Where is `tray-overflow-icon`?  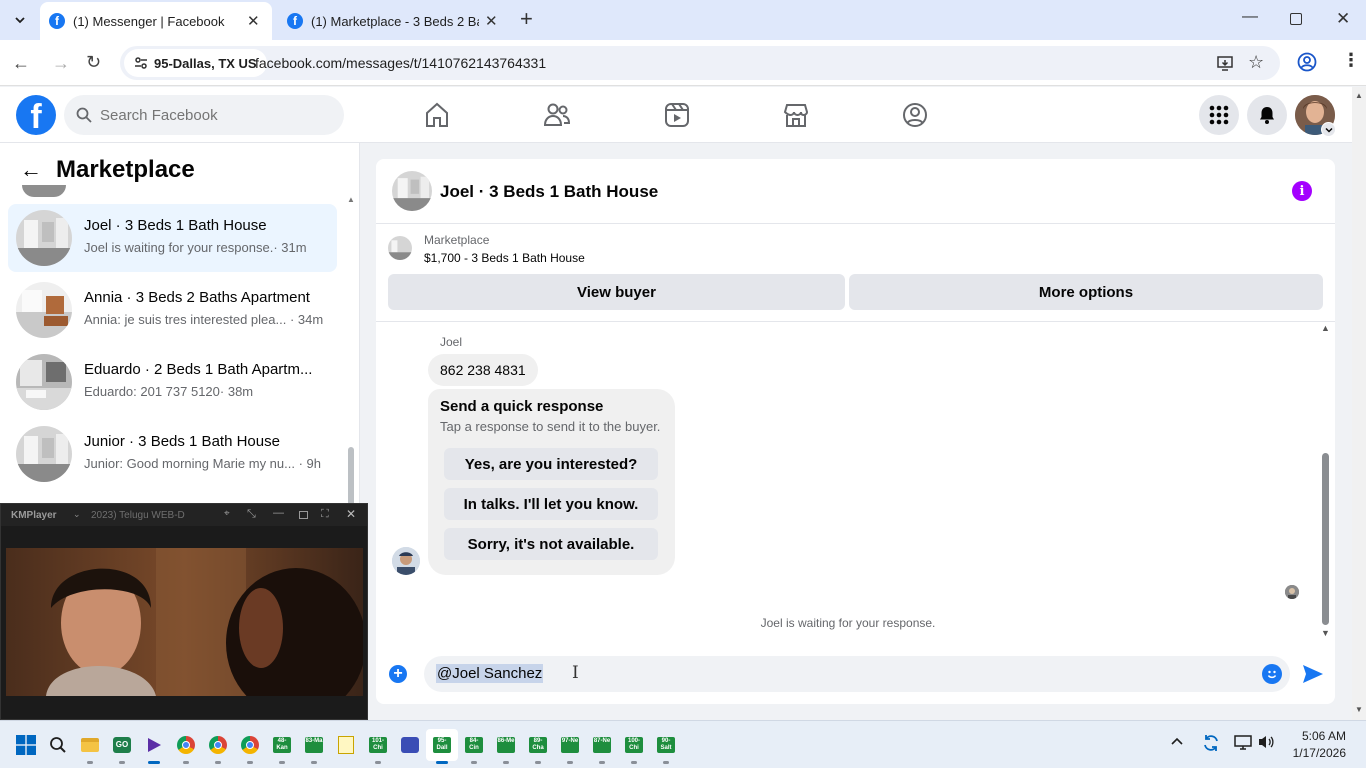 tray-overflow-icon is located at coordinates (1177, 744).